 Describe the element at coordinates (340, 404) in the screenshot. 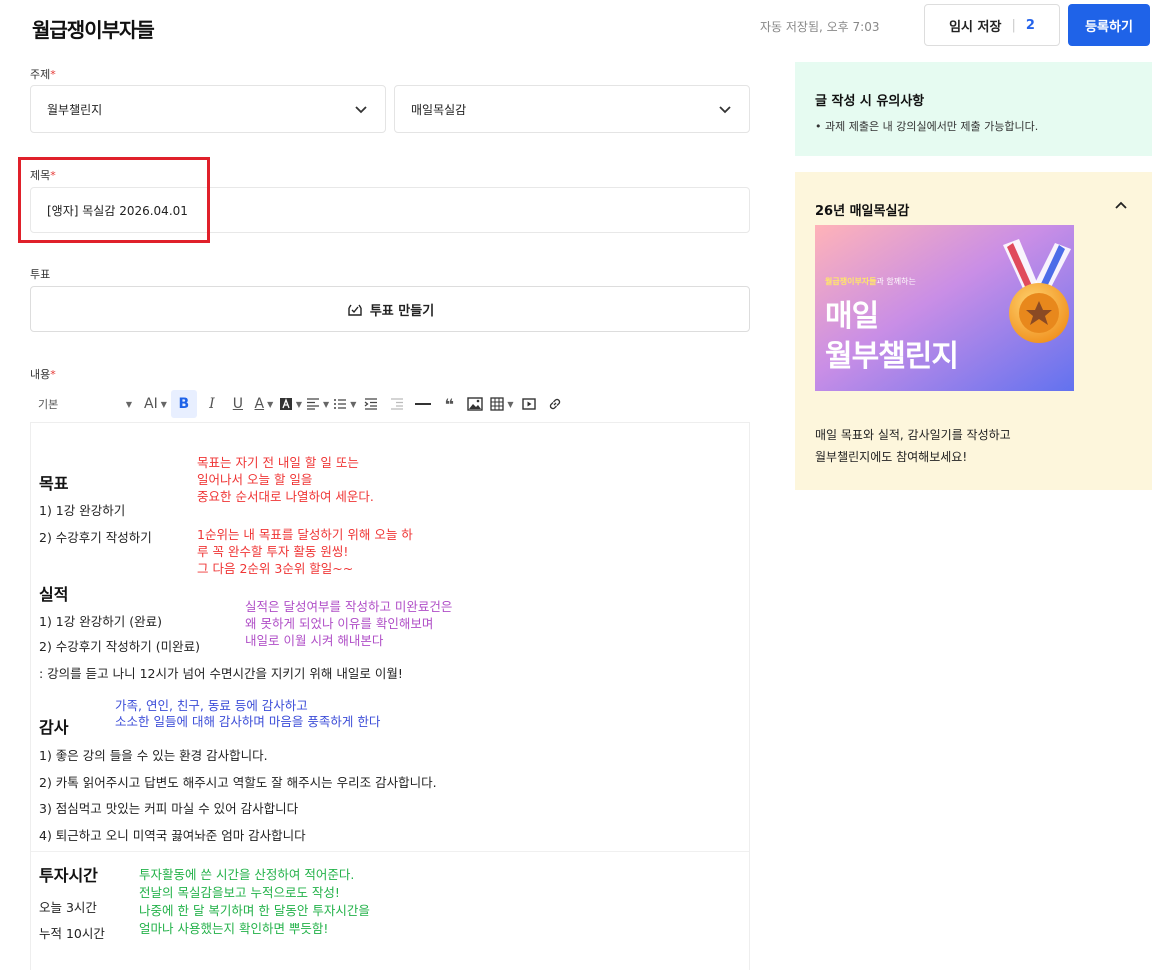

I see `bullet-list-icon` at that location.